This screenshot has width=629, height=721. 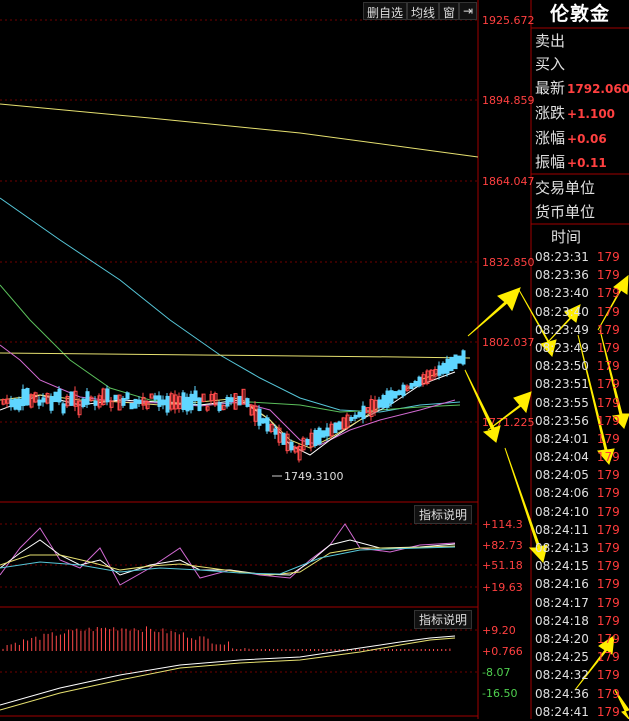 What do you see at coordinates (502, 651) in the screenshot?
I see `ind2-axis-1: +0.766` at bounding box center [502, 651].